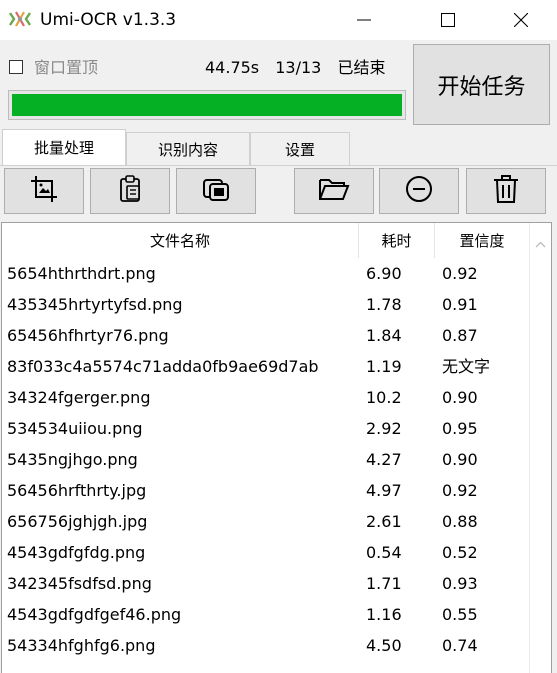  I want to click on close-button, so click(521, 20).